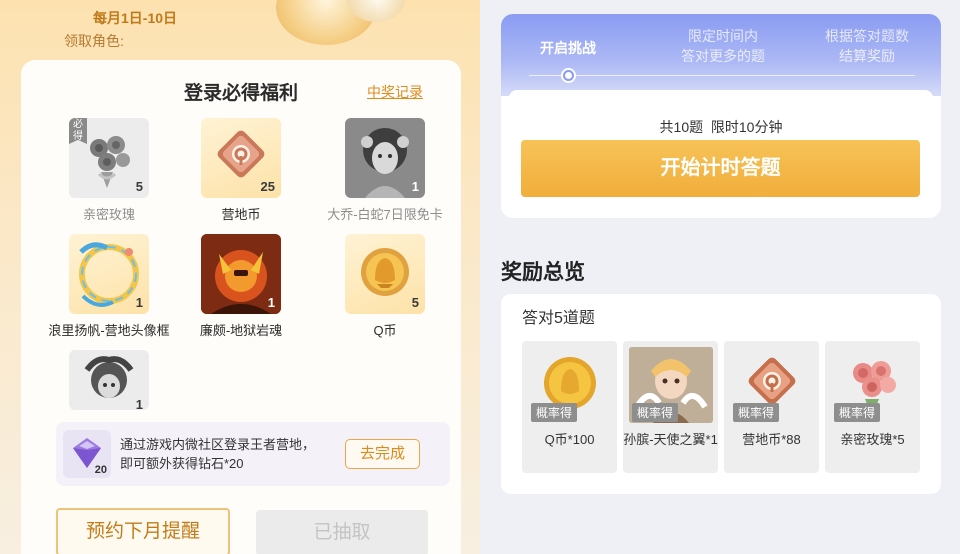 The width and height of the screenshot is (960, 554). I want to click on reward-item-camp-coin: 25 营地币, so click(241, 170).